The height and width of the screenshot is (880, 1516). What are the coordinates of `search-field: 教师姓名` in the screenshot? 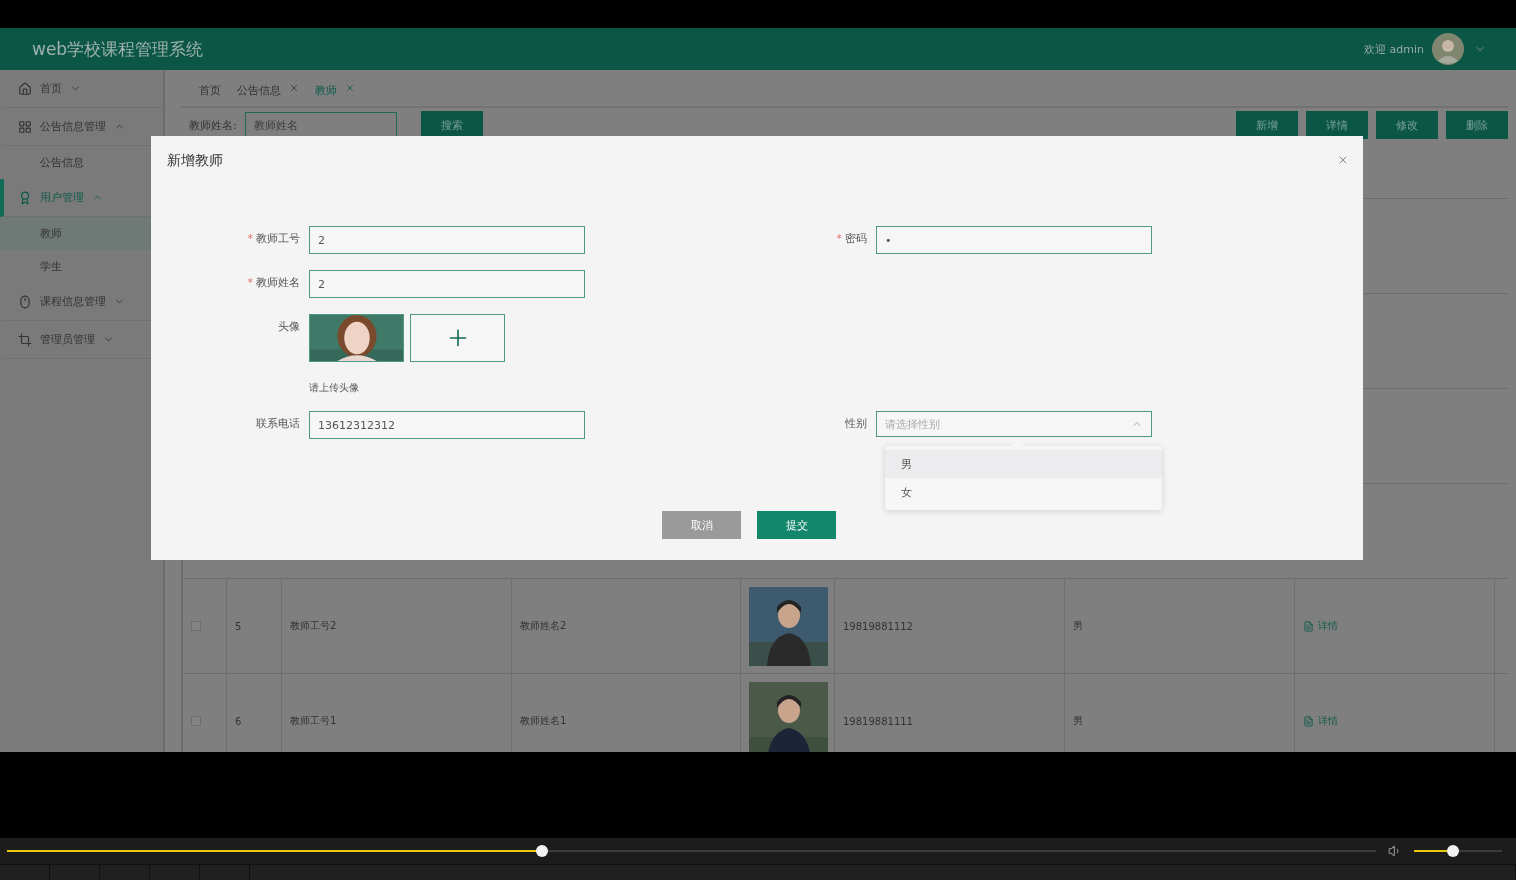 It's located at (320, 125).